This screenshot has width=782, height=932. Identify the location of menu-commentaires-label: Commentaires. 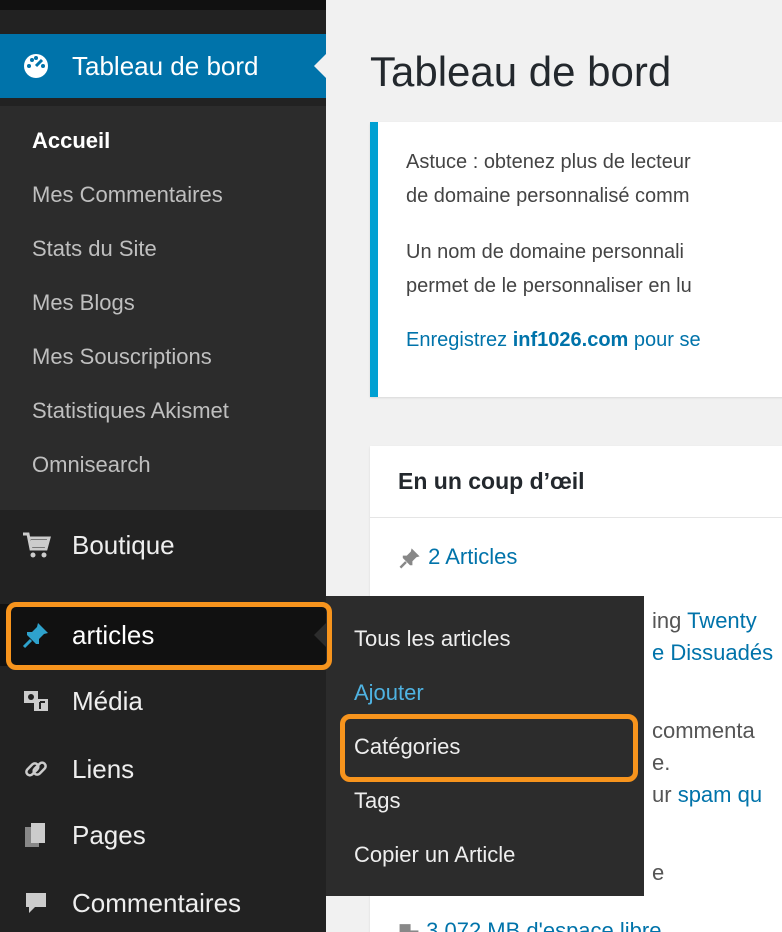
(157, 902).